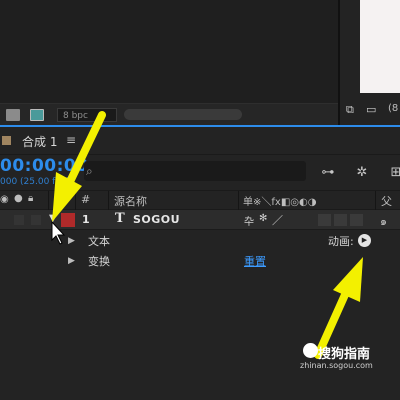 The image size is (400, 400). Describe the element at coordinates (31, 198) in the screenshot. I see `lock-icon: 🔒︎` at that location.